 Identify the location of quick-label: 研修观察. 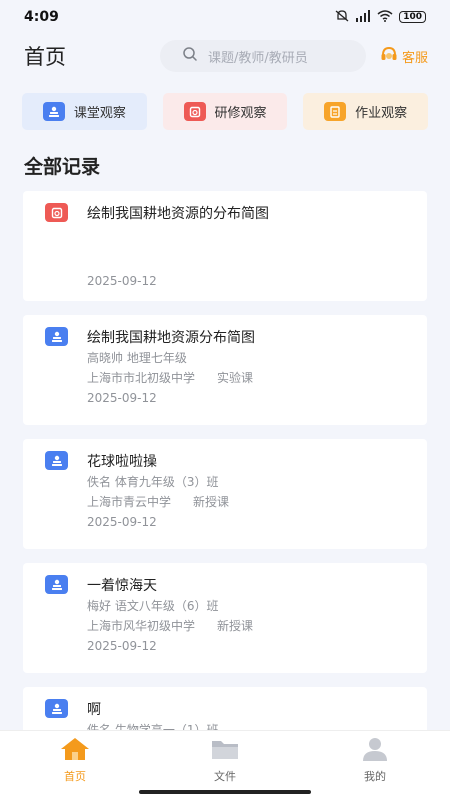
(240, 113).